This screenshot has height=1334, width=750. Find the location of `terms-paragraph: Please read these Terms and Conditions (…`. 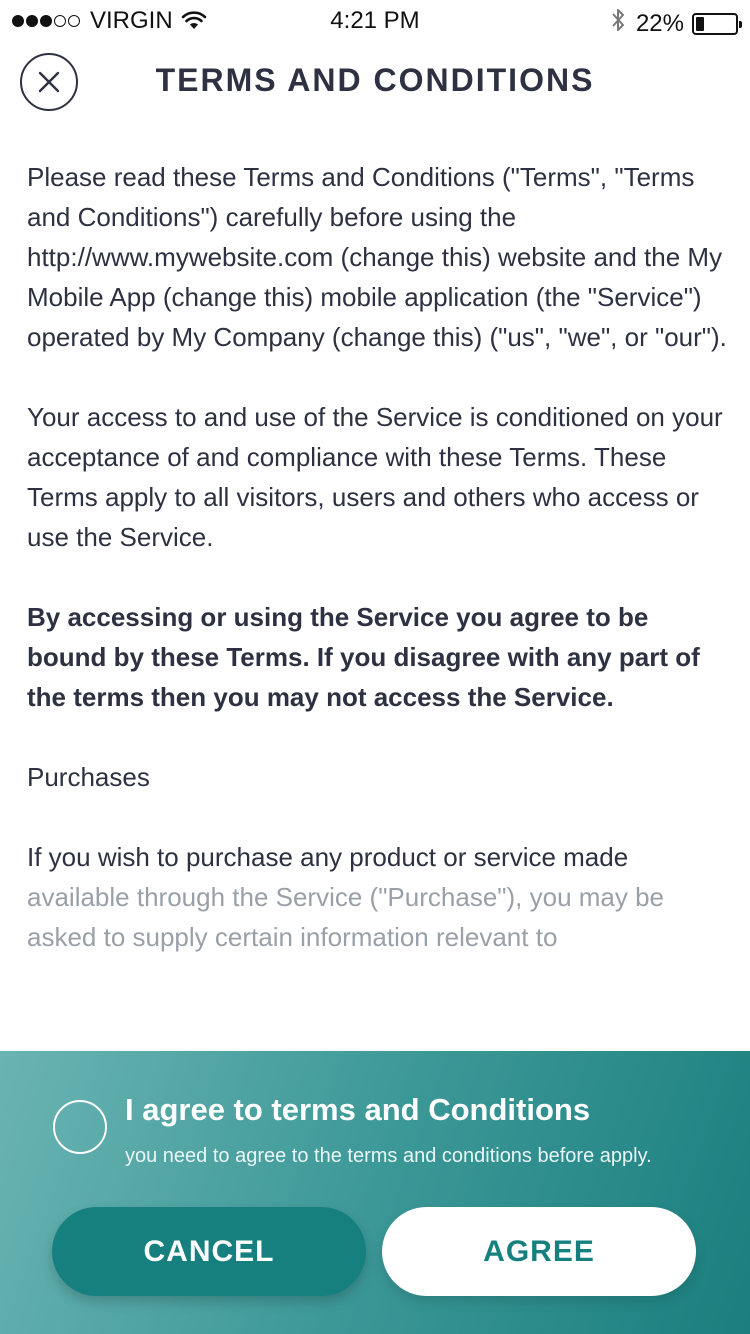

terms-paragraph: Please read these Terms and Conditions (… is located at coordinates (377, 257).